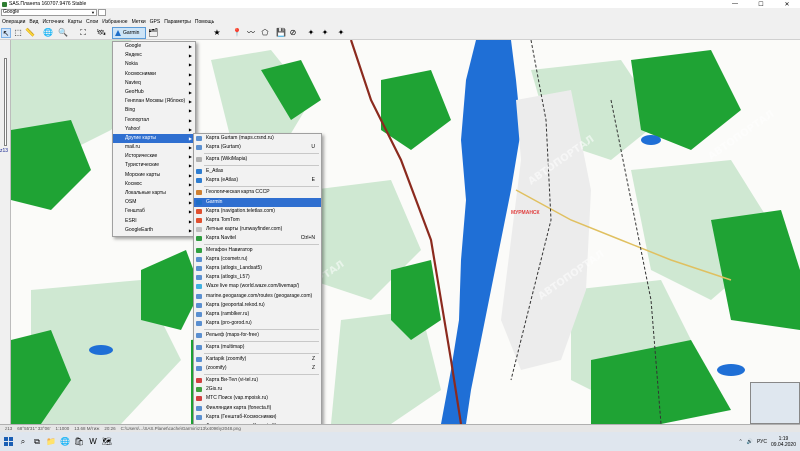 This screenshot has height=451, width=800. I want to click on path-icon: 〰, so click(251, 33).